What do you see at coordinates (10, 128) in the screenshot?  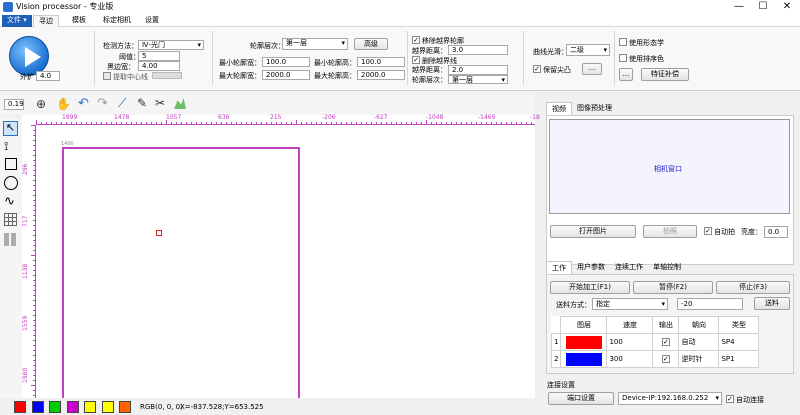 I see `select-arrow-icon: ↖` at bounding box center [10, 128].